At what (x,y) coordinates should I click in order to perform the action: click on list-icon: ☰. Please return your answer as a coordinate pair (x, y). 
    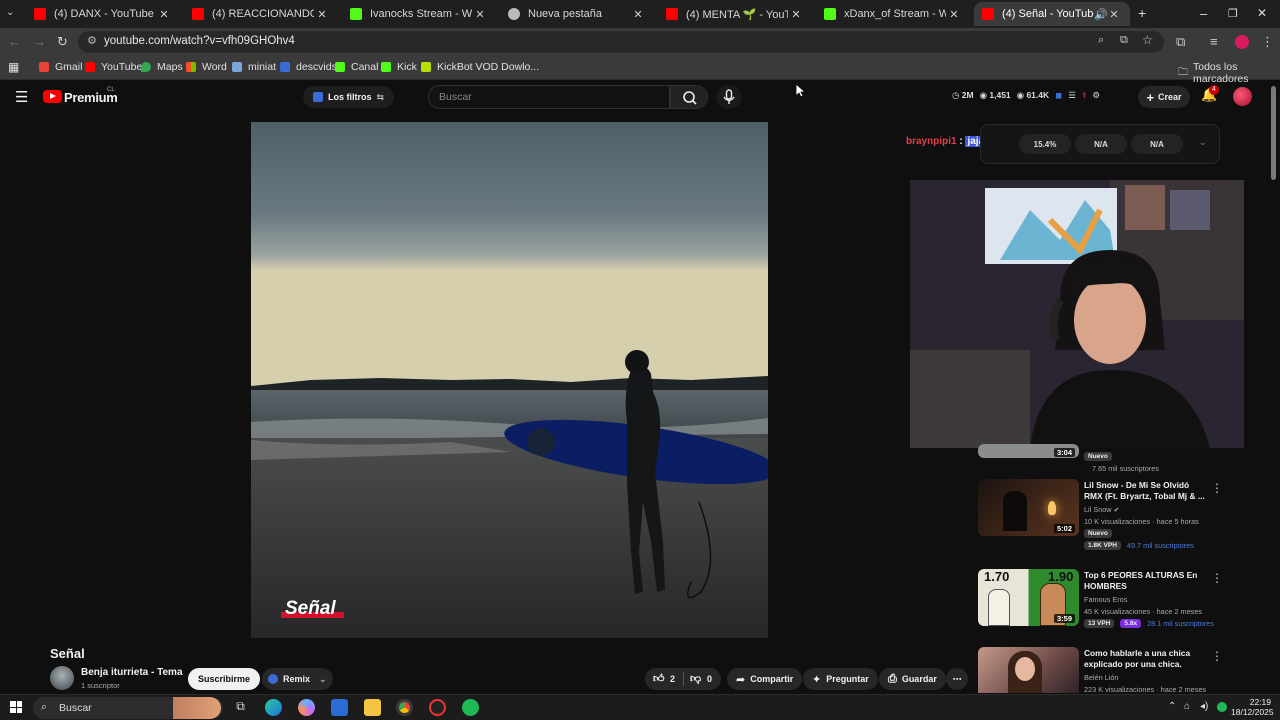
    Looking at the image, I should click on (1072, 95).